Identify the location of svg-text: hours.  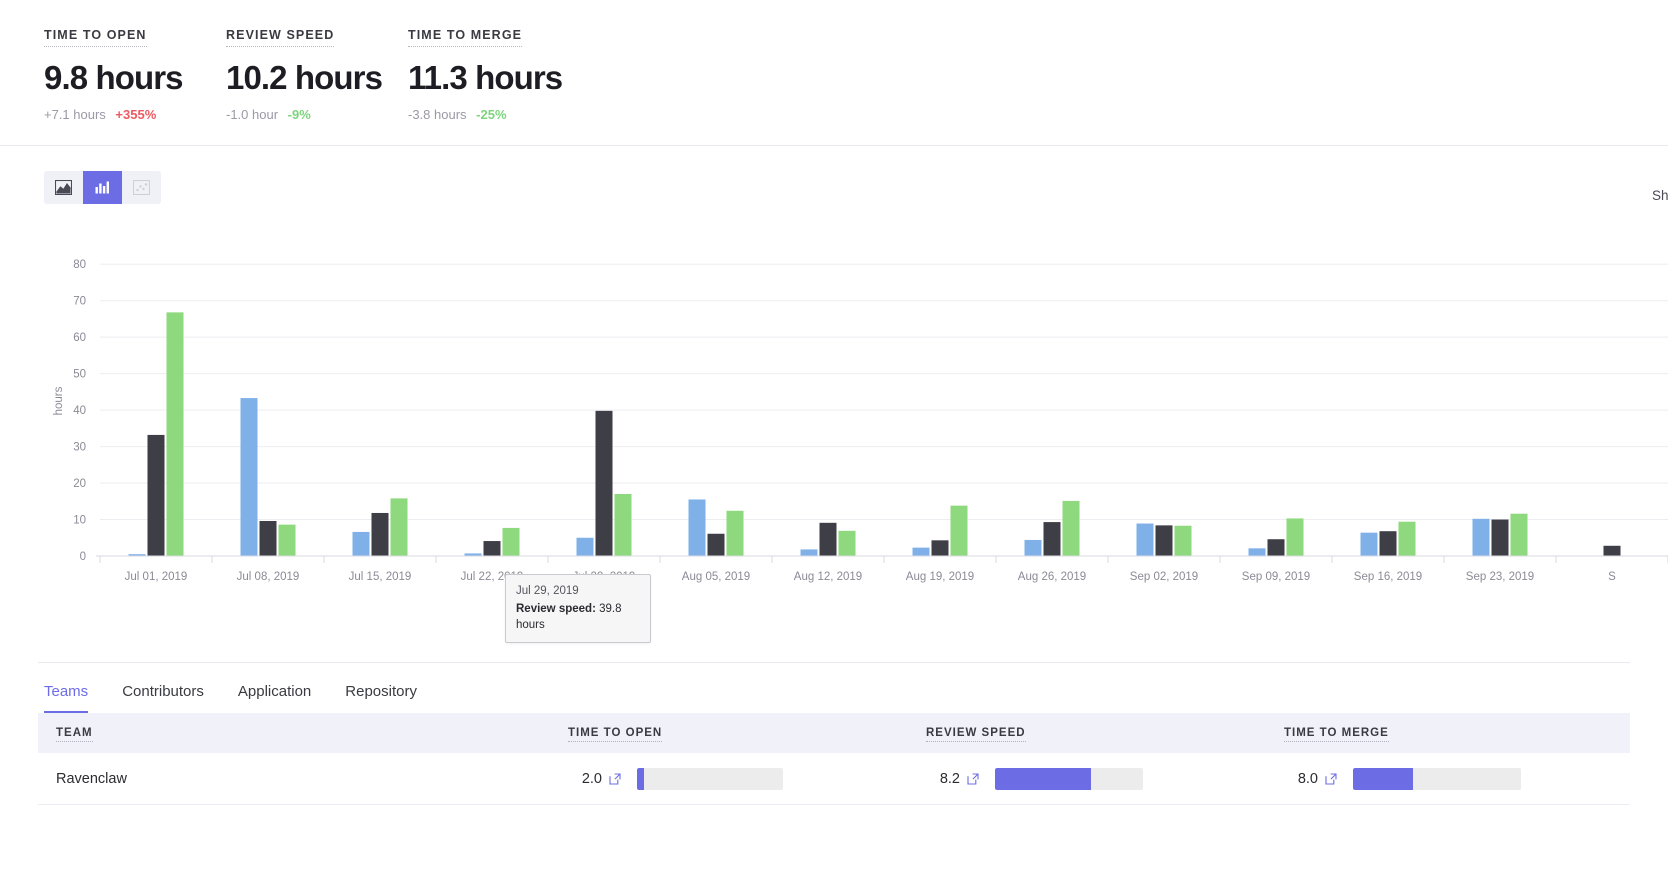
(59, 400).